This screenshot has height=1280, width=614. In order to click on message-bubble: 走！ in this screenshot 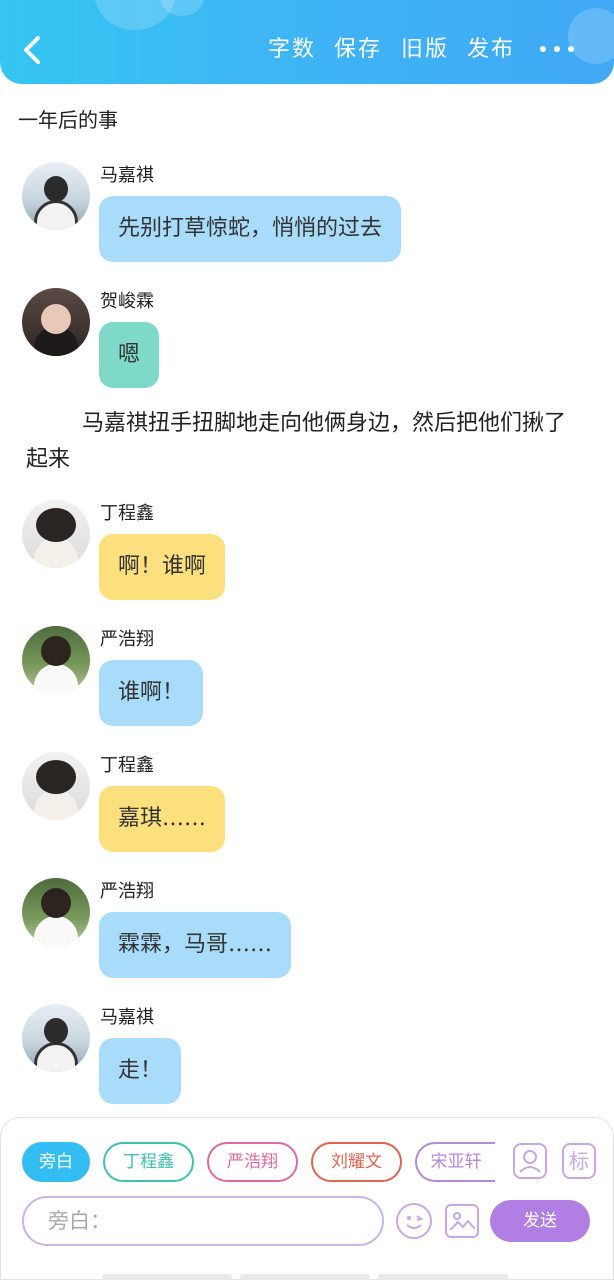, I will do `click(140, 1071)`.